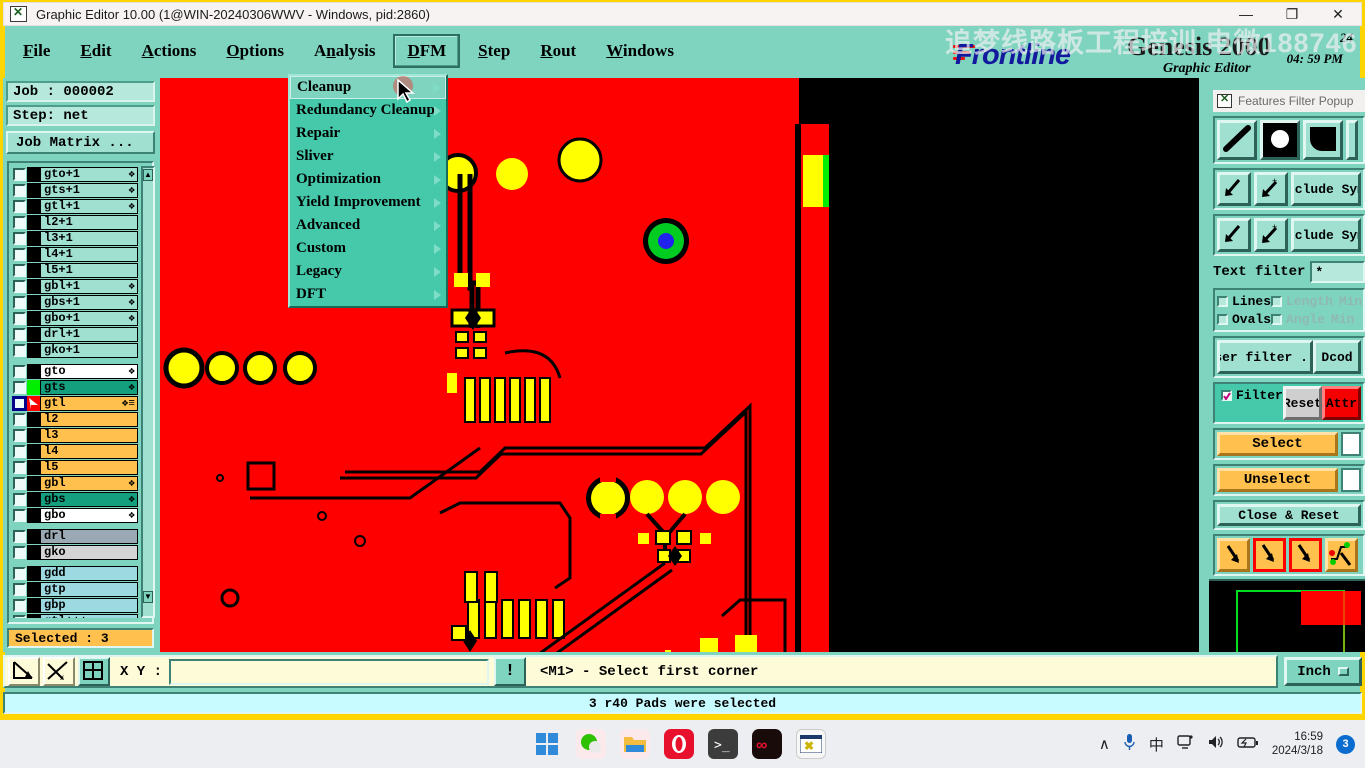 The image size is (1365, 768). I want to click on ovals-checkbox-row: Ovals, so click(1244, 319).